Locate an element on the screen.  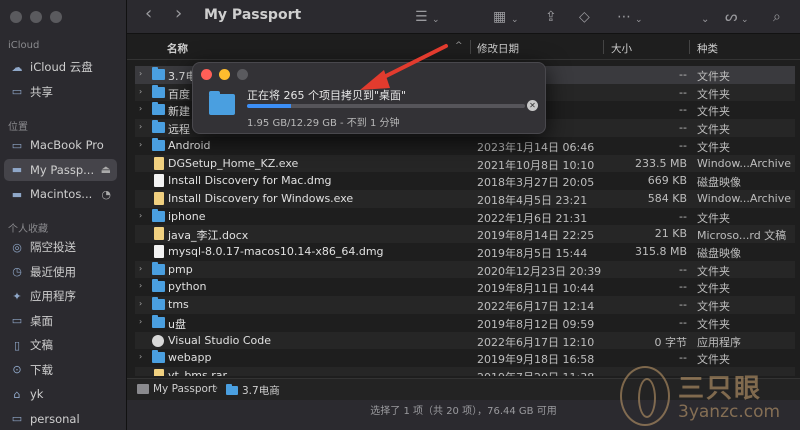
sidebar-item: ⌂ yk is located at coordinates (60, 394).